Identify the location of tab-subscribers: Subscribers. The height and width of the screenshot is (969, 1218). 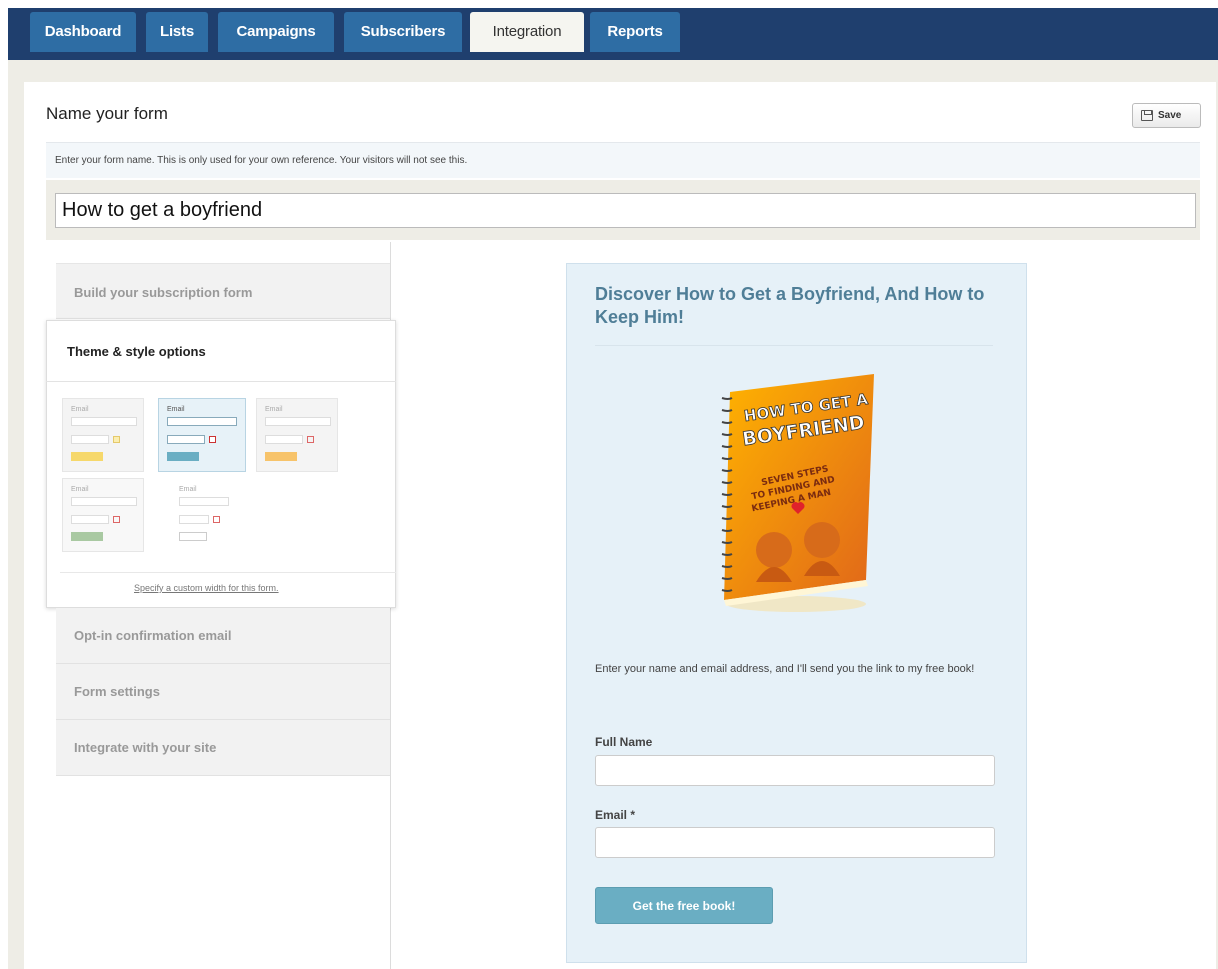
(403, 32).